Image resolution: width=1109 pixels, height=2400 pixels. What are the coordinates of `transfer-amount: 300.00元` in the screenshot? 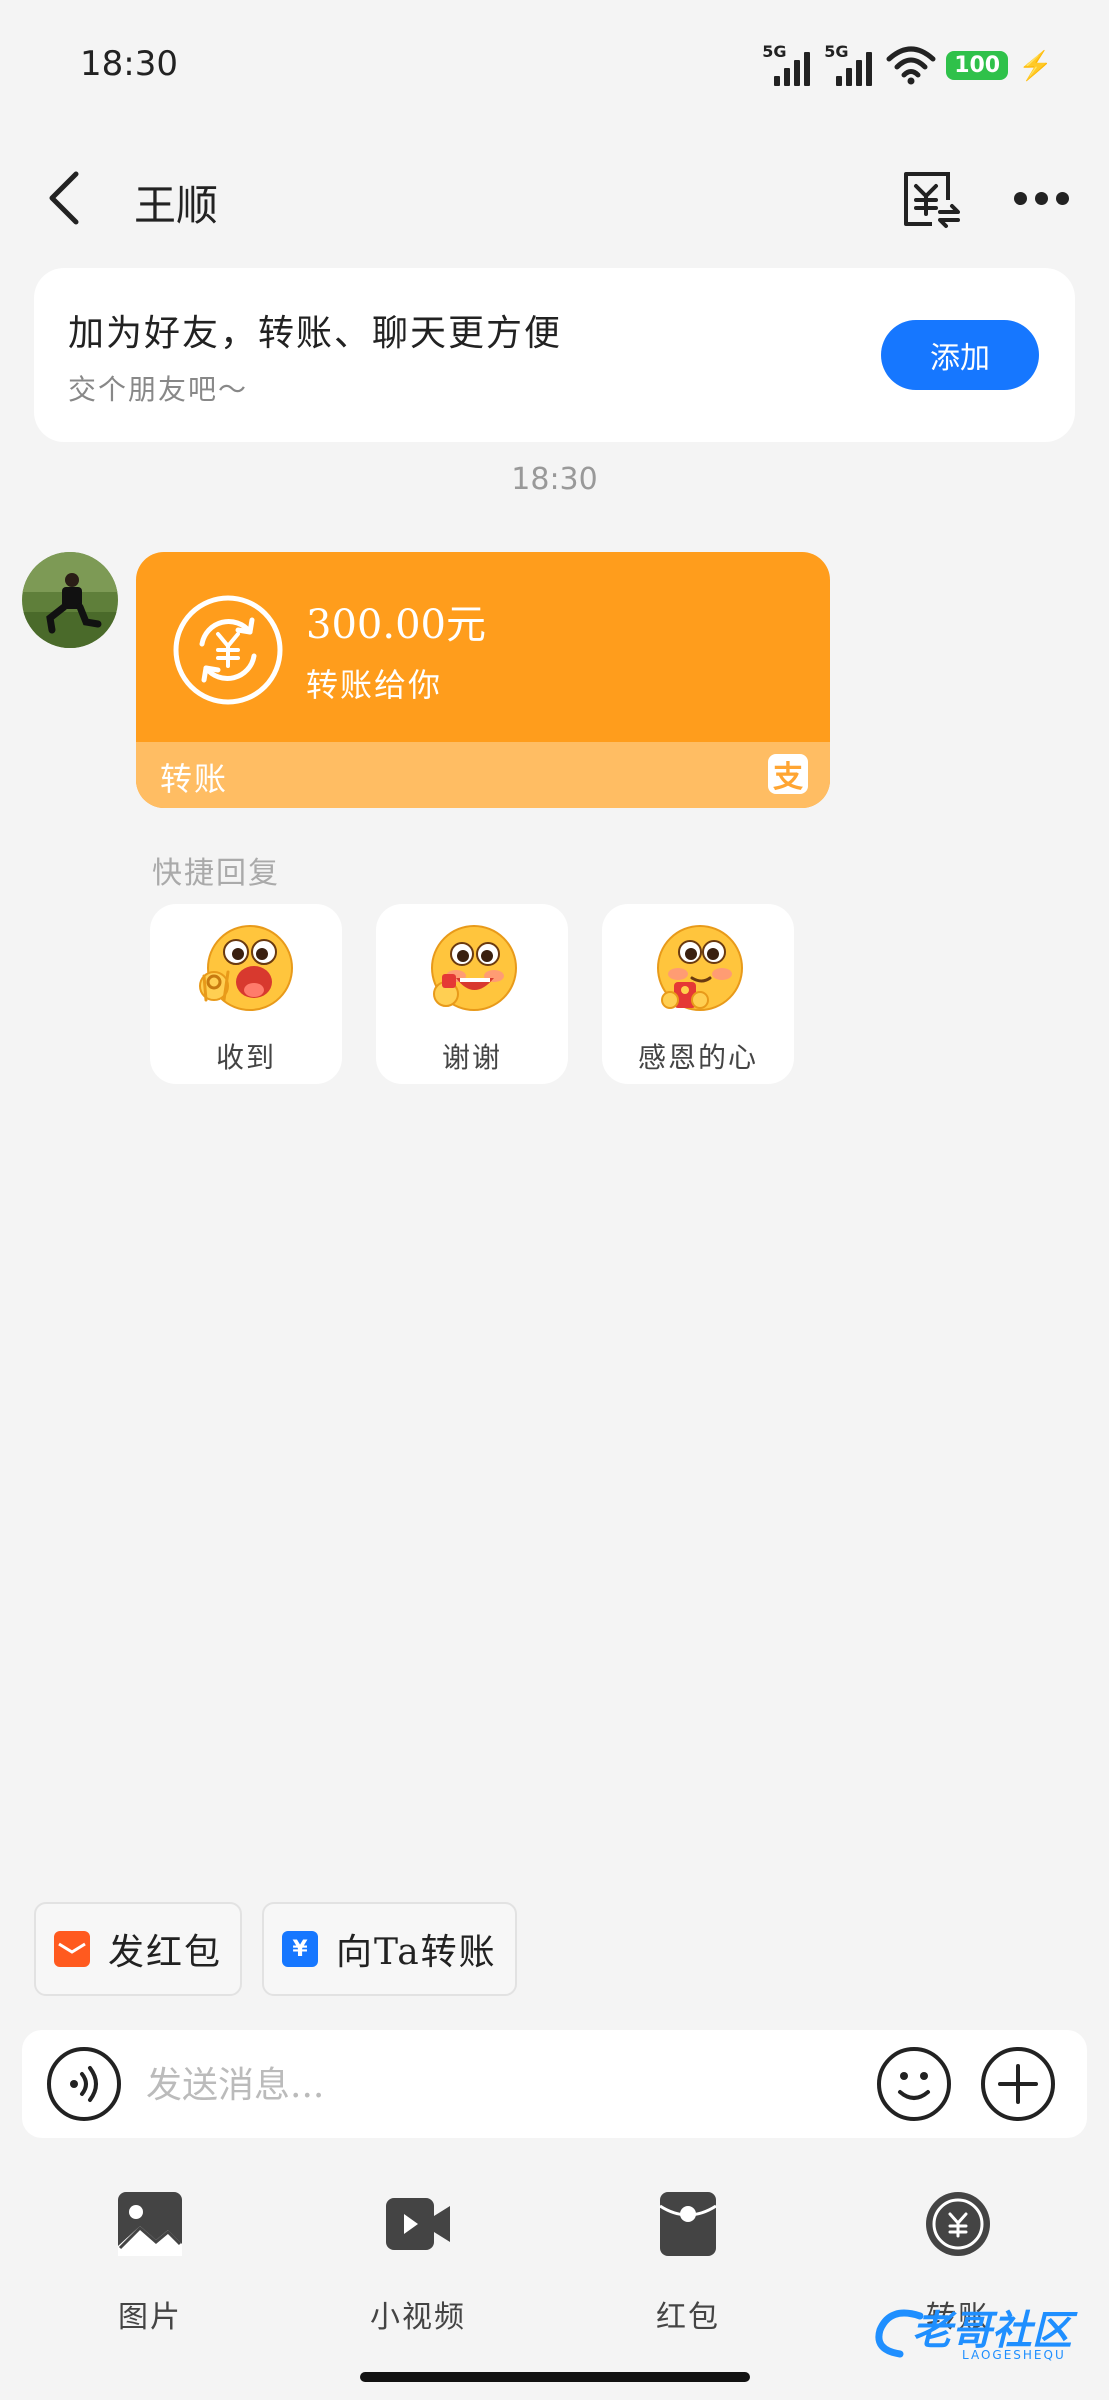 It's located at (396, 625).